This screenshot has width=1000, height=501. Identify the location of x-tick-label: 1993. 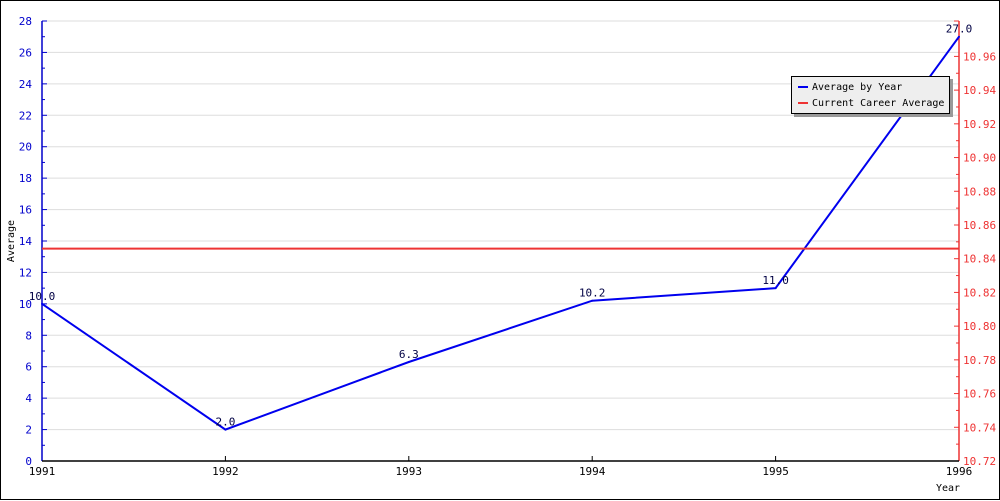
(409, 471).